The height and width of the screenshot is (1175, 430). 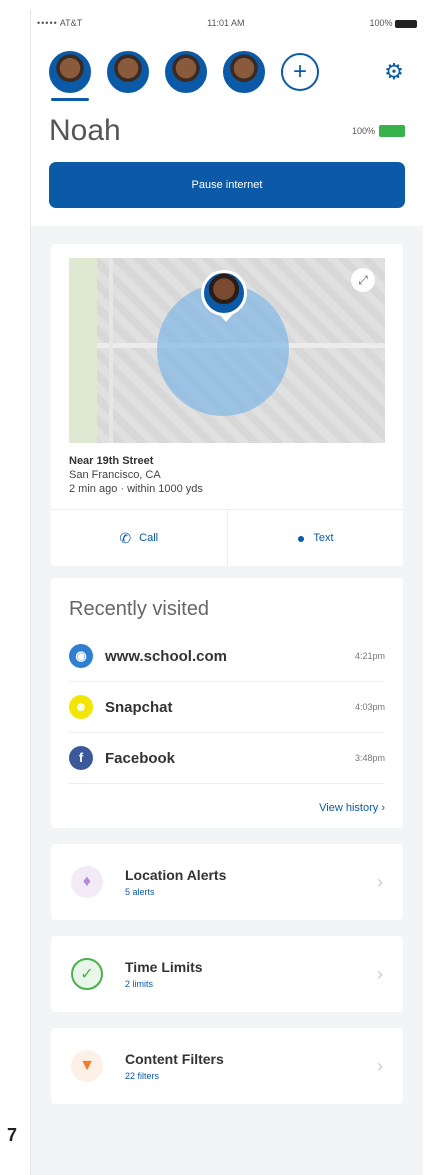 I want to click on list-item: ◉ www.school.com 4:21pm, so click(x=227, y=656).